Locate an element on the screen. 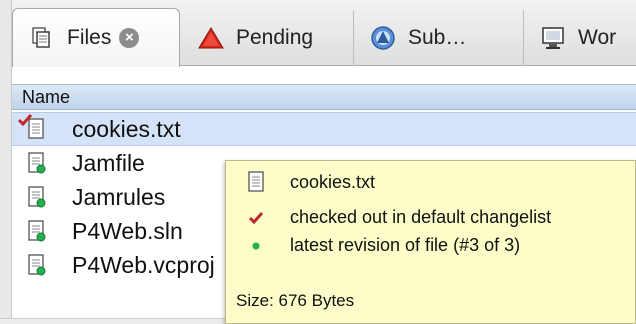  tooltip-size: Size: 676 Bytes is located at coordinates (295, 300).